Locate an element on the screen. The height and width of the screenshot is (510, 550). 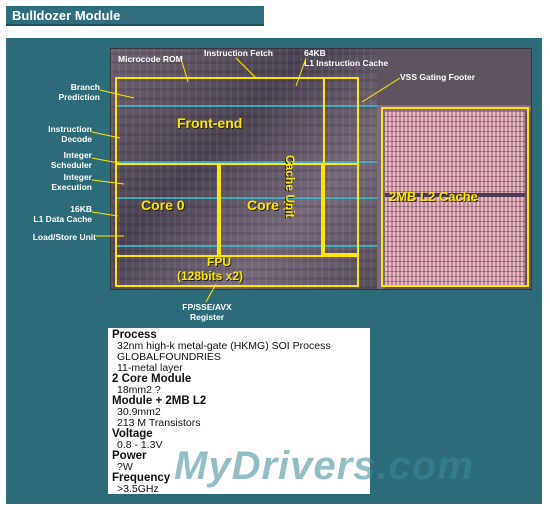
page-title: Bulldozer Module is located at coordinates (135, 16).